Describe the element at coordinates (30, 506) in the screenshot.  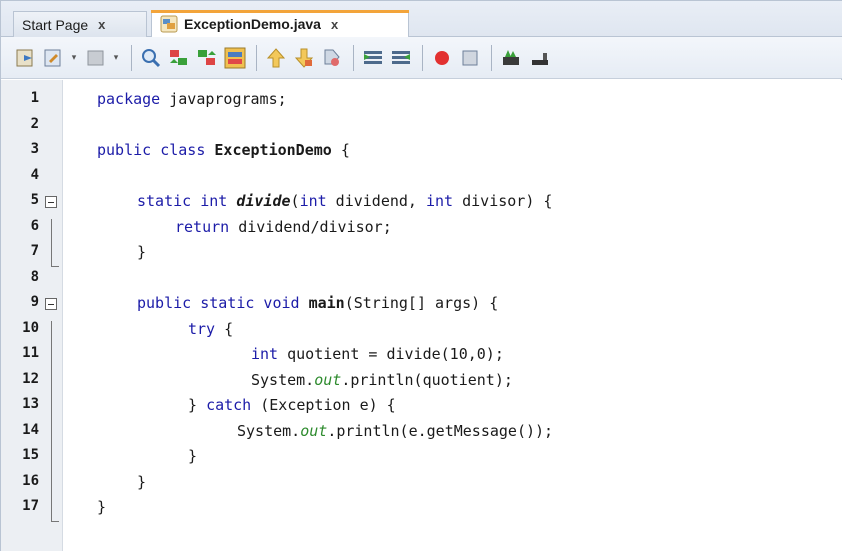
I see `line-number: 17` at that location.